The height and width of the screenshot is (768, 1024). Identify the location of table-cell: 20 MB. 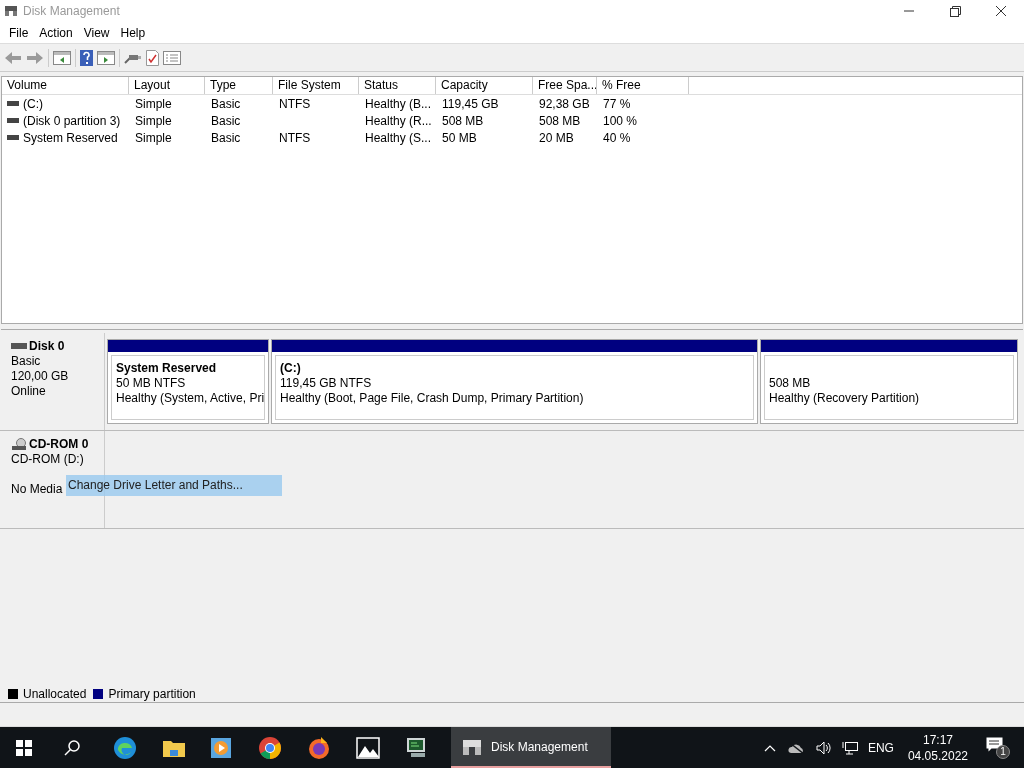
(556, 137).